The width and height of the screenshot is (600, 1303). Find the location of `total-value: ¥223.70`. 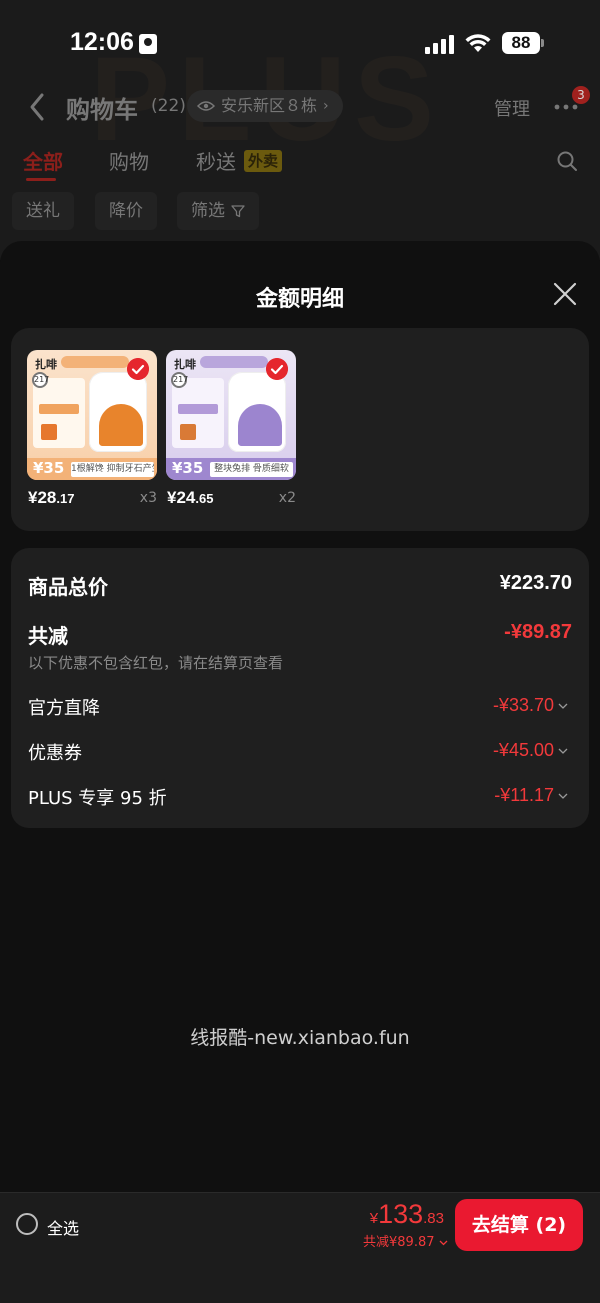

total-value: ¥223.70 is located at coordinates (535, 583).